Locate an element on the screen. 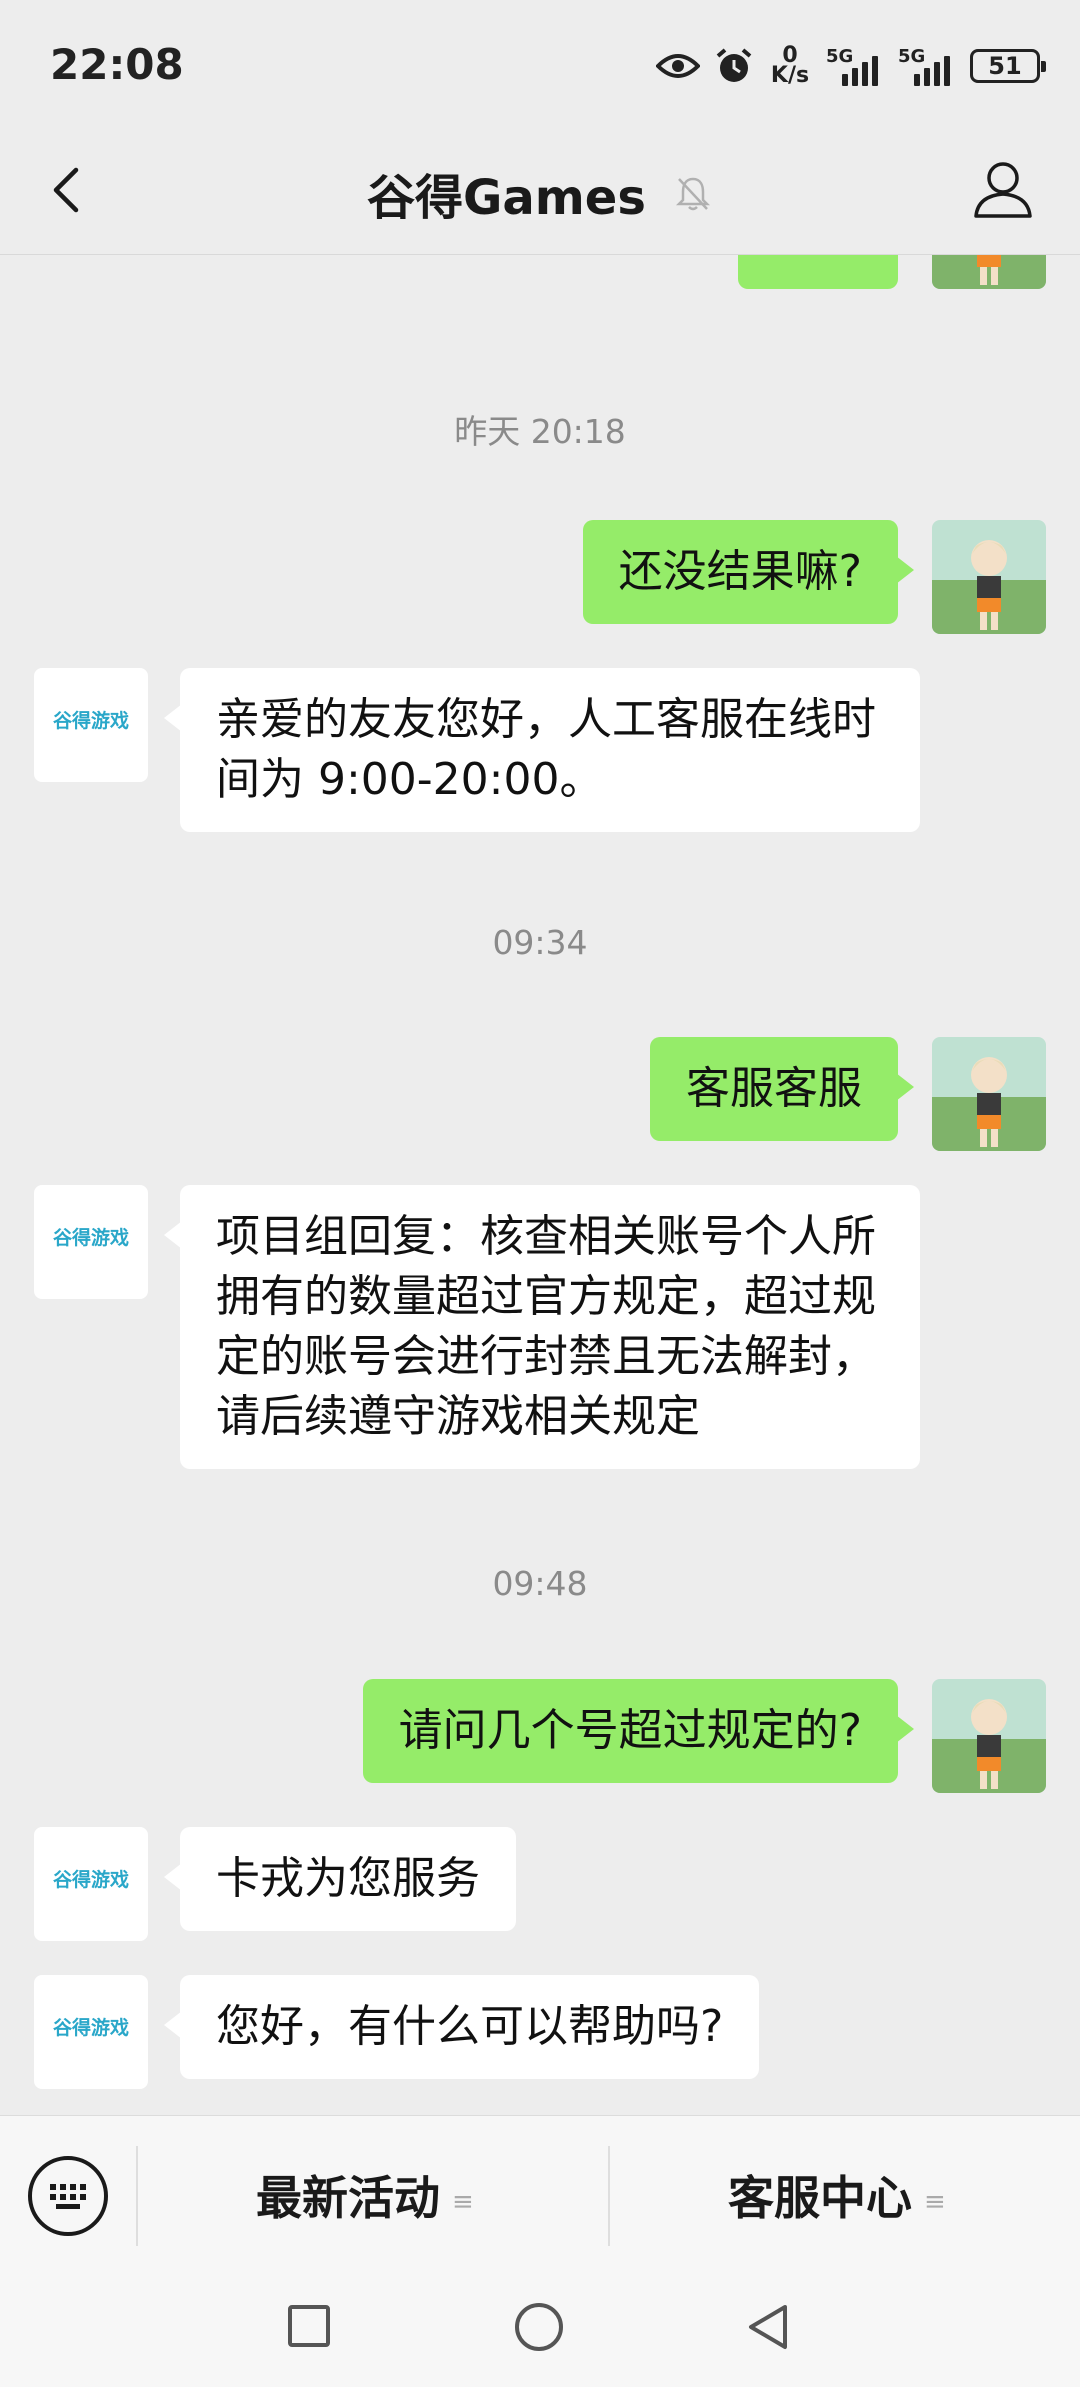 The width and height of the screenshot is (1080, 2387). system-nav-bar is located at coordinates (540, 2332).